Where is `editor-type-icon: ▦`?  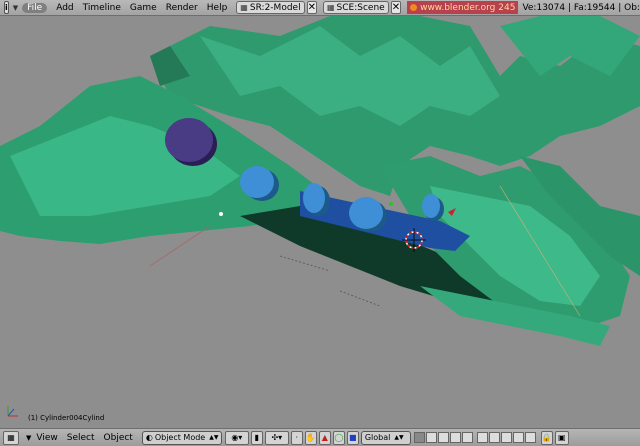 editor-type-icon: ▦ is located at coordinates (11, 437).